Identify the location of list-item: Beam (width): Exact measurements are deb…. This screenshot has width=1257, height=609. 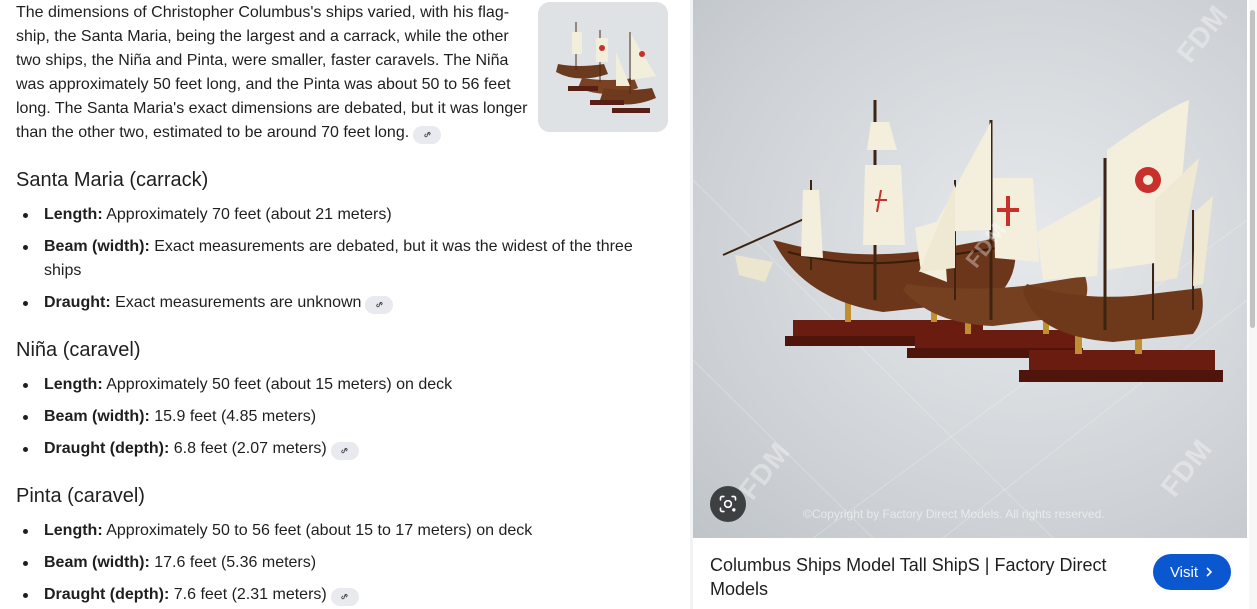
(341, 259).